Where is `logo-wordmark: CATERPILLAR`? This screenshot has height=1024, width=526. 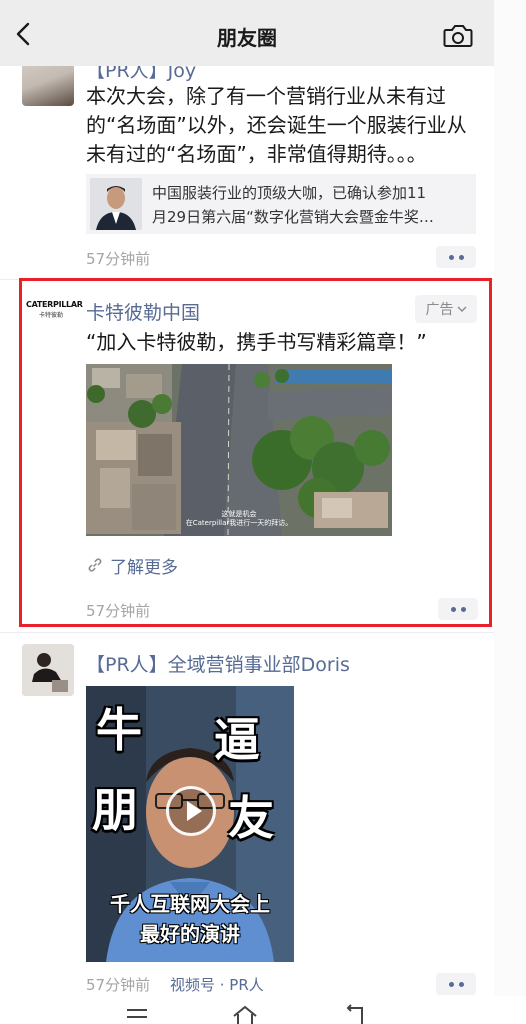
logo-wordmark: CATERPILLAR is located at coordinates (54, 304).